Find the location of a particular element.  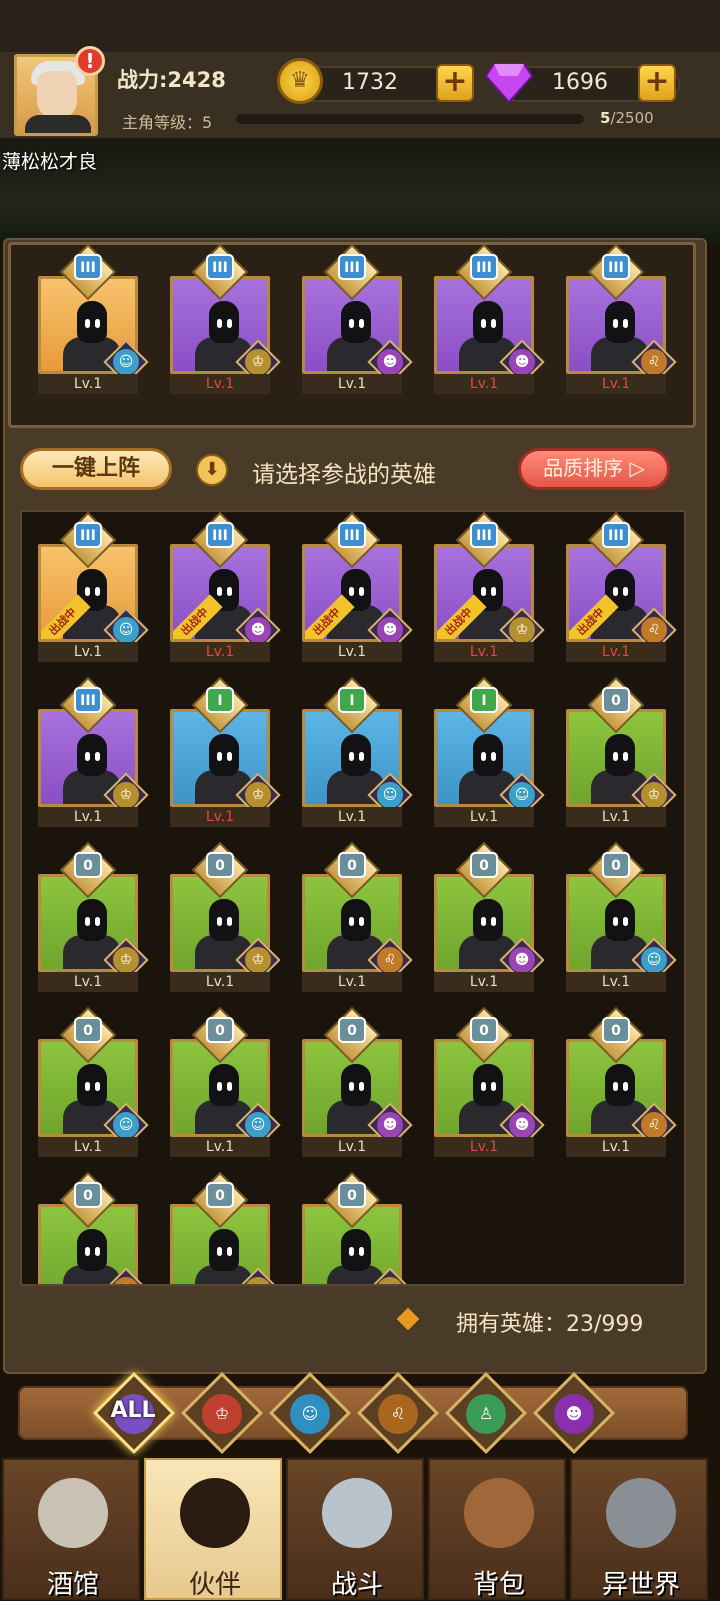

hero-card: 出战中 III ♔ Lv.1 is located at coordinates (489, 588).